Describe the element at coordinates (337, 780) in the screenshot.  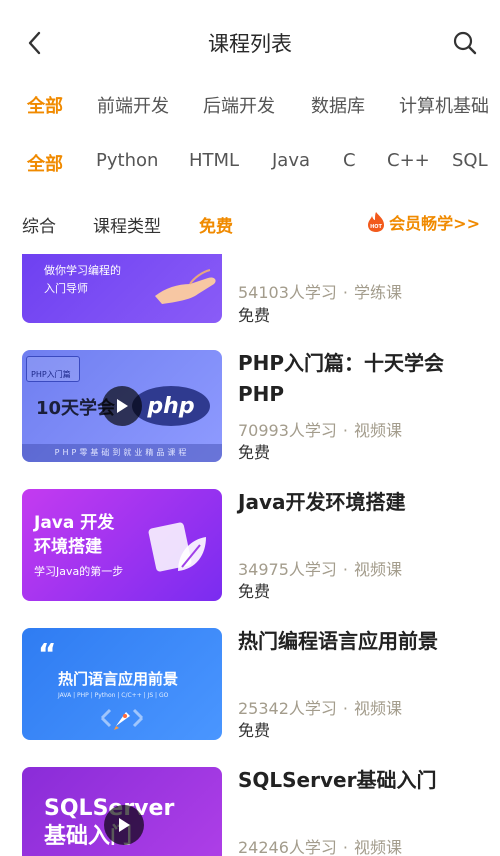
I see `course-title: SQLServer基础入门` at that location.